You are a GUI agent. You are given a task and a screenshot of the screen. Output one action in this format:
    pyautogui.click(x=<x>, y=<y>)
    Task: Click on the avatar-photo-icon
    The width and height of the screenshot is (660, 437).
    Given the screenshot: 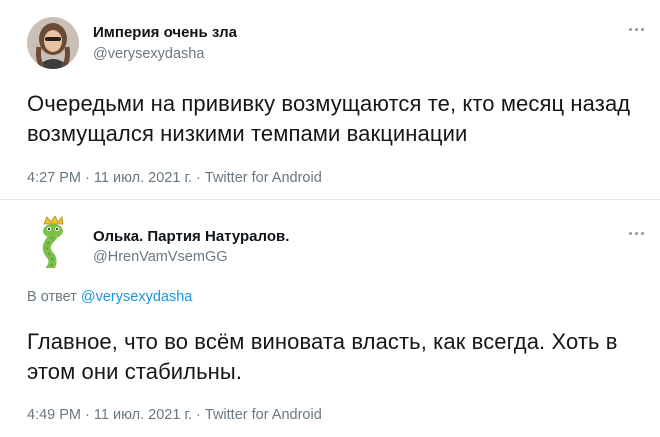 What is the action you would take?
    pyautogui.click(x=53, y=43)
    